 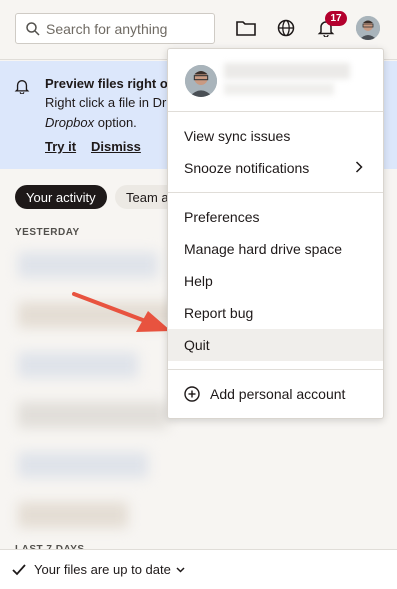 I want to click on search-icon, so click(x=33, y=28).